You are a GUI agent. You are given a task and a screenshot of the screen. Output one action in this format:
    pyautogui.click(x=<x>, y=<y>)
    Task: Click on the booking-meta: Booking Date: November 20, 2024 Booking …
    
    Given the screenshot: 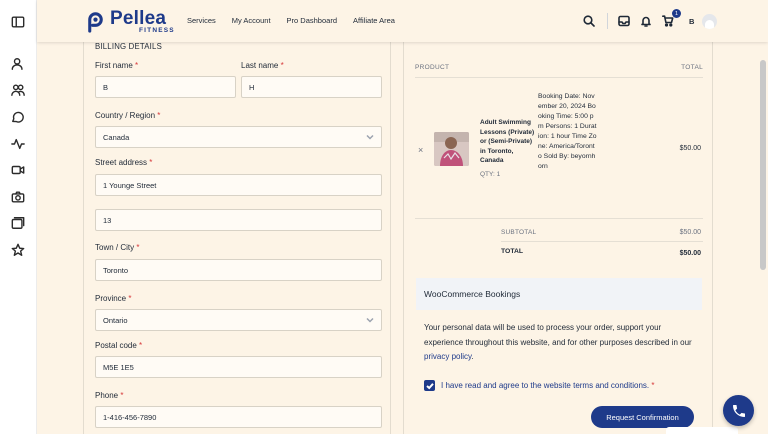 What is the action you would take?
    pyautogui.click(x=567, y=131)
    